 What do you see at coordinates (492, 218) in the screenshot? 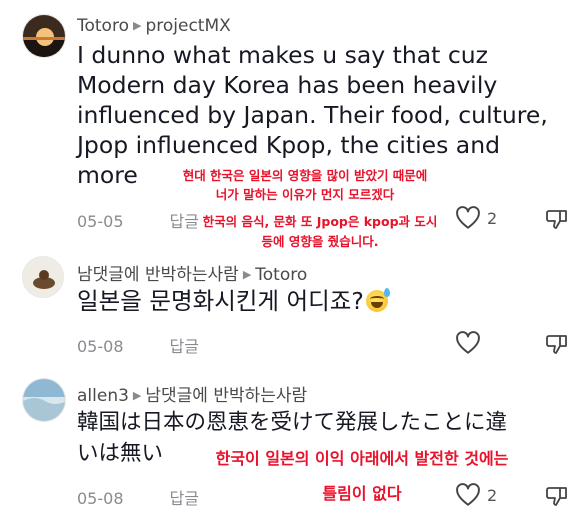
I see `like-count: 2` at bounding box center [492, 218].